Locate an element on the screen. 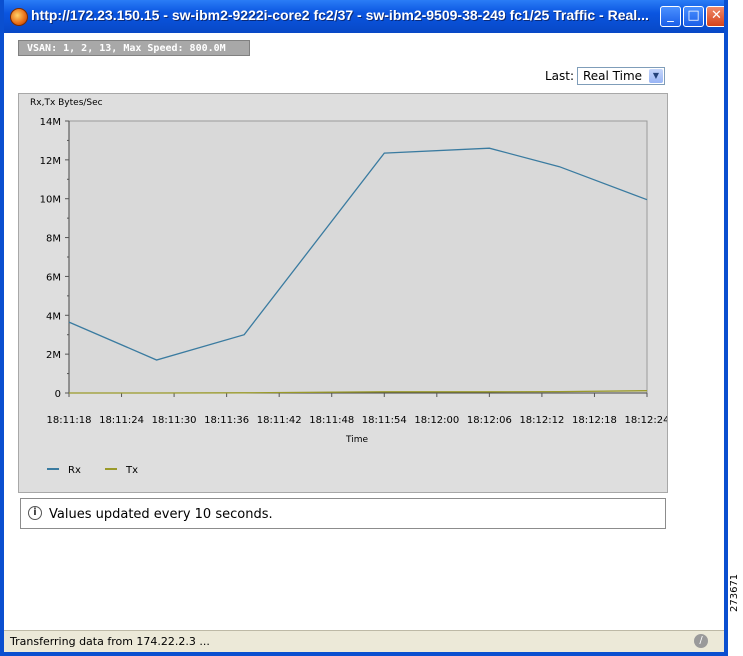 The height and width of the screenshot is (656, 743). x-tick-label: 18:11:54 is located at coordinates (384, 420).